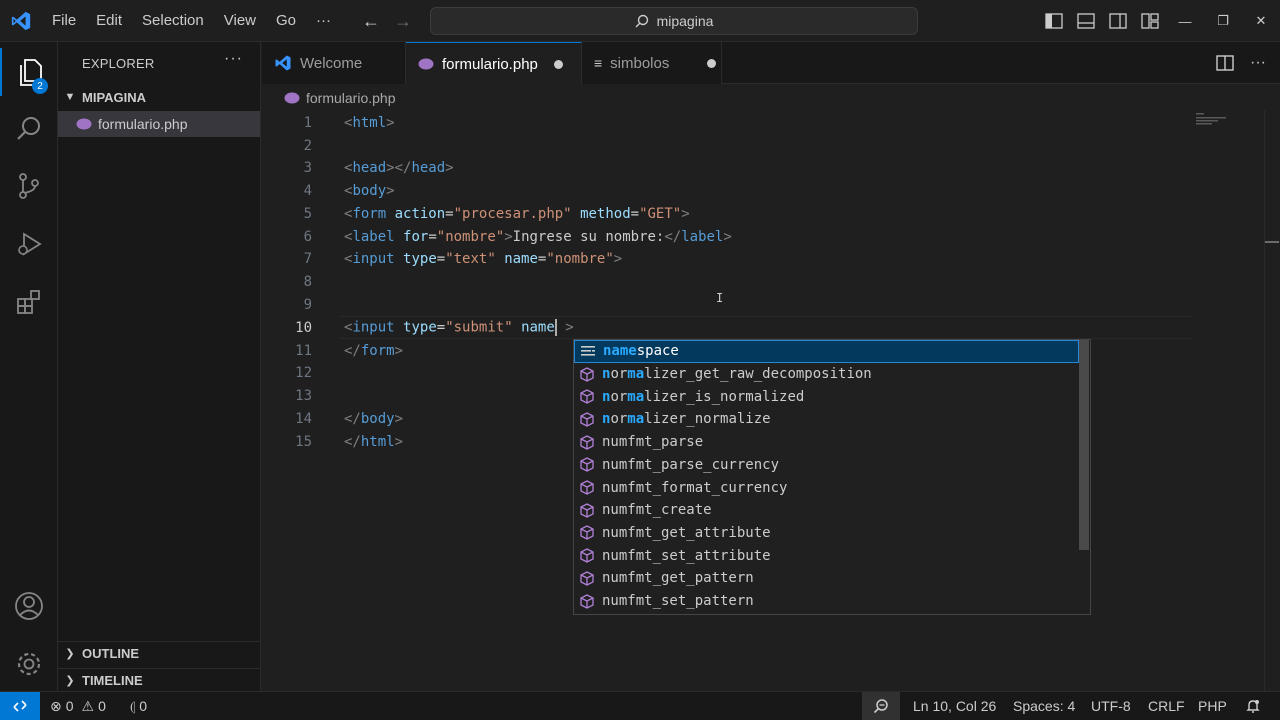 This screenshot has height=720, width=1280. Describe the element at coordinates (1225, 63) in the screenshot. I see `split-editor-icon` at that location.